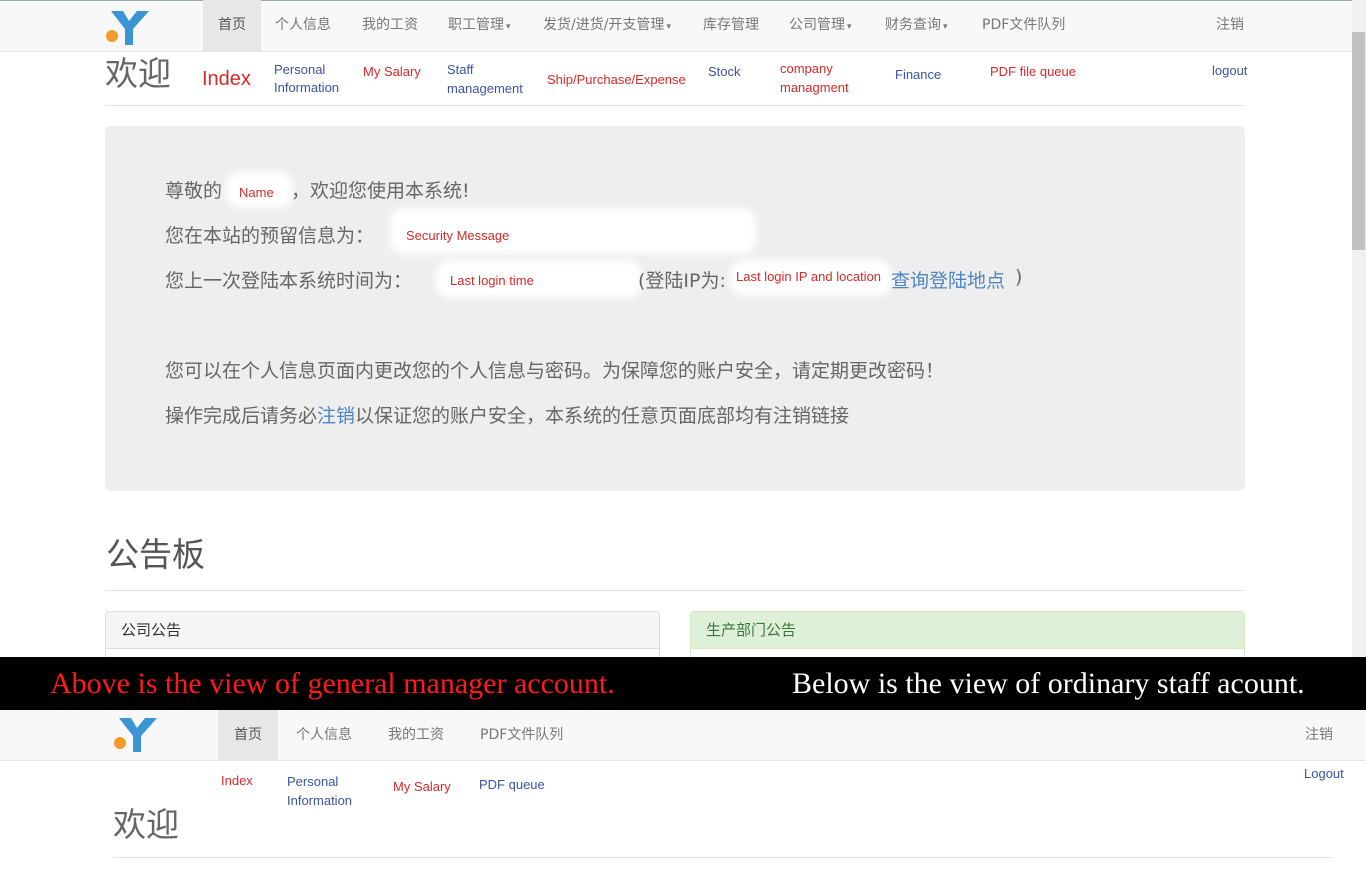  What do you see at coordinates (392, 71) in the screenshot?
I see `annotation-salary: My Salary` at bounding box center [392, 71].